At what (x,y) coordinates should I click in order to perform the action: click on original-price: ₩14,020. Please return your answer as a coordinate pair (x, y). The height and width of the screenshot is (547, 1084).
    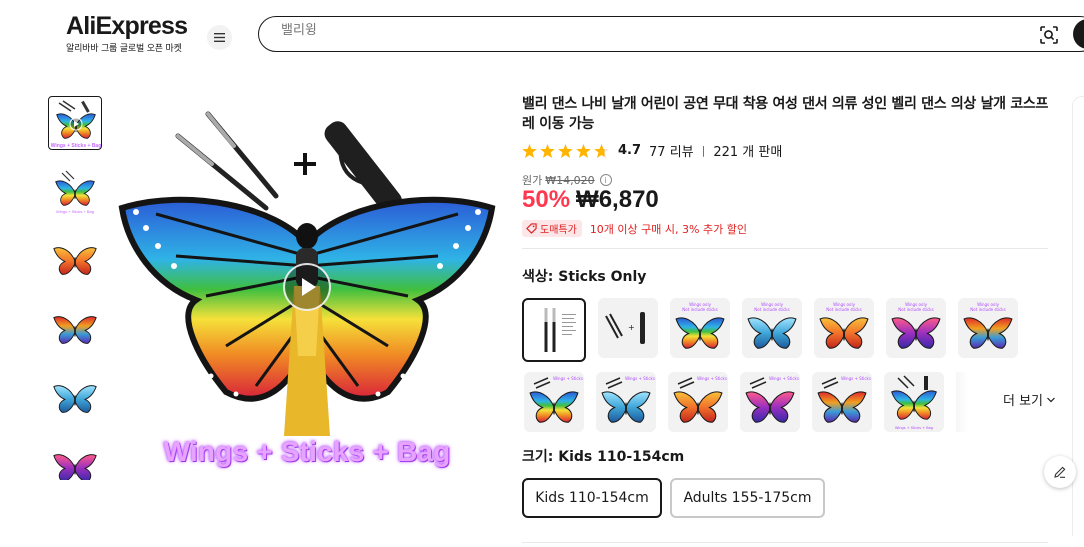
    Looking at the image, I should click on (570, 180).